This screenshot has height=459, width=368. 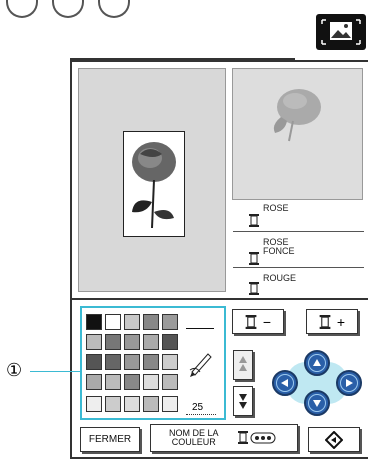 I want to click on direction-pad, so click(x=317, y=383).